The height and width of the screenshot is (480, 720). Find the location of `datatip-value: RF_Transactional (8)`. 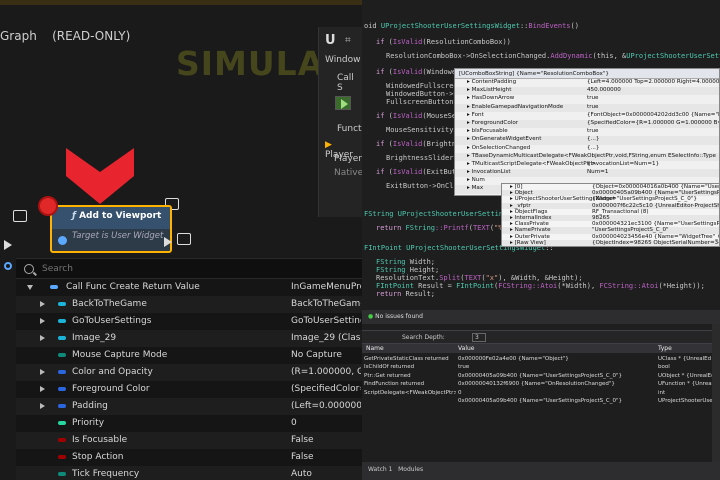

datatip-value: RF_Transactional (8) is located at coordinates (620, 211).